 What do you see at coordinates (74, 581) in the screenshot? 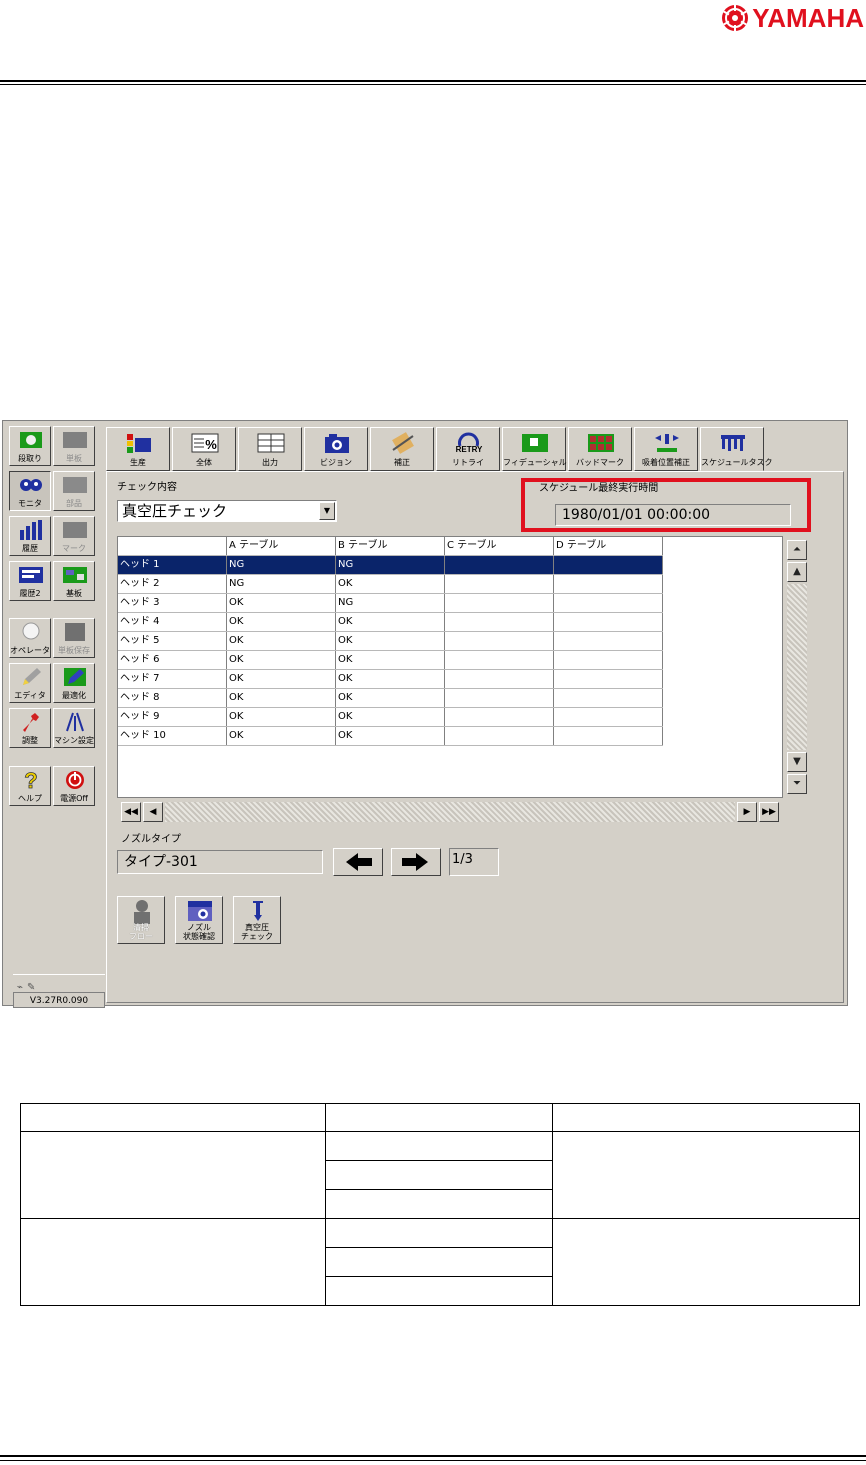
I see `pcb-button: 基板` at bounding box center [74, 581].